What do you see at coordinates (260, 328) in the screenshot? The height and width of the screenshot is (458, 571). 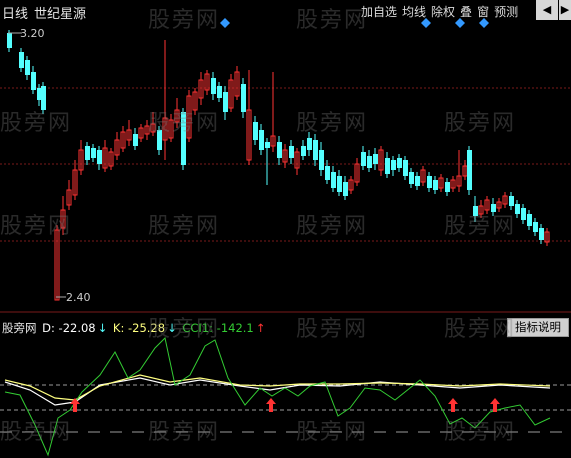 I see `cci-arrow-icon: ↑` at bounding box center [260, 328].